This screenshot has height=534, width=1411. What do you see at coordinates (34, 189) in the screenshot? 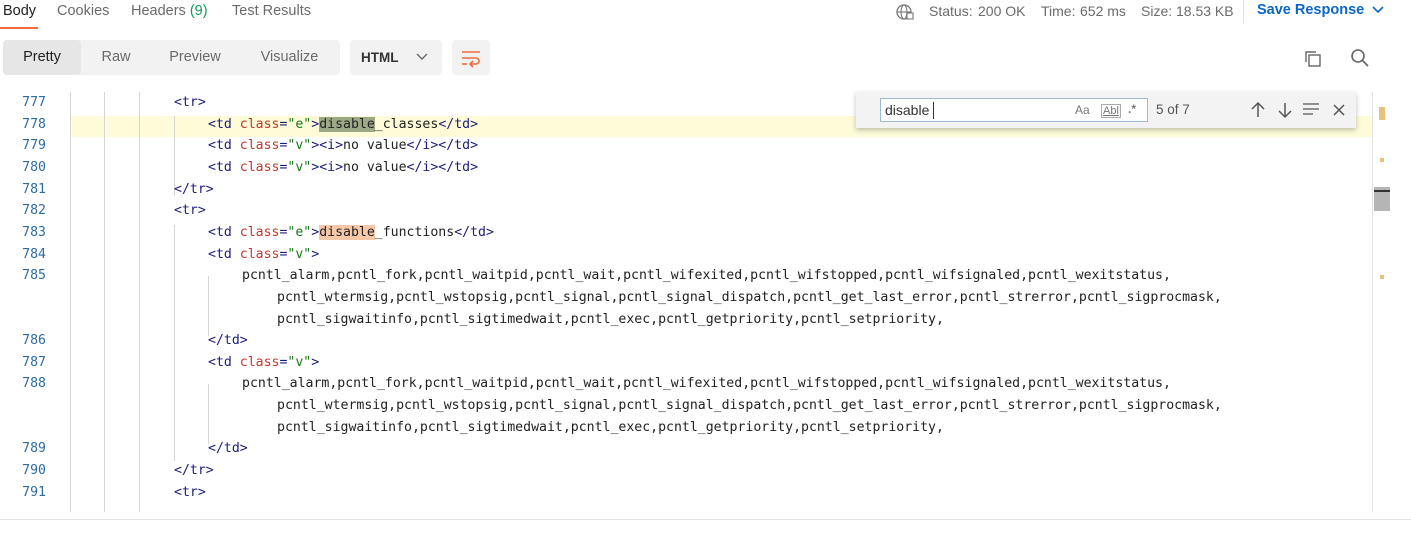
I see `line-number: 781` at bounding box center [34, 189].